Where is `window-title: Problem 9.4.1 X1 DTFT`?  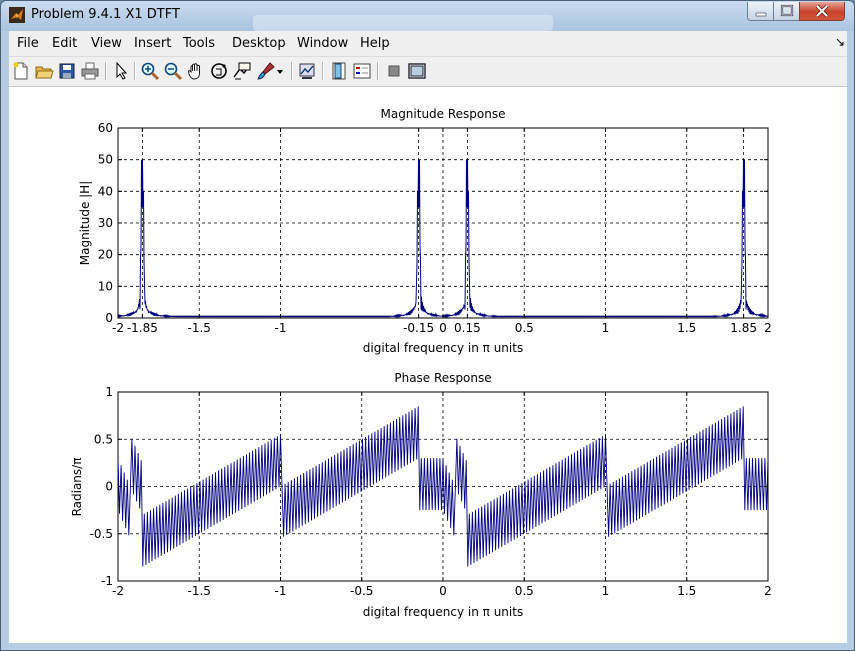
window-title: Problem 9.4.1 X1 DTFT is located at coordinates (105, 14).